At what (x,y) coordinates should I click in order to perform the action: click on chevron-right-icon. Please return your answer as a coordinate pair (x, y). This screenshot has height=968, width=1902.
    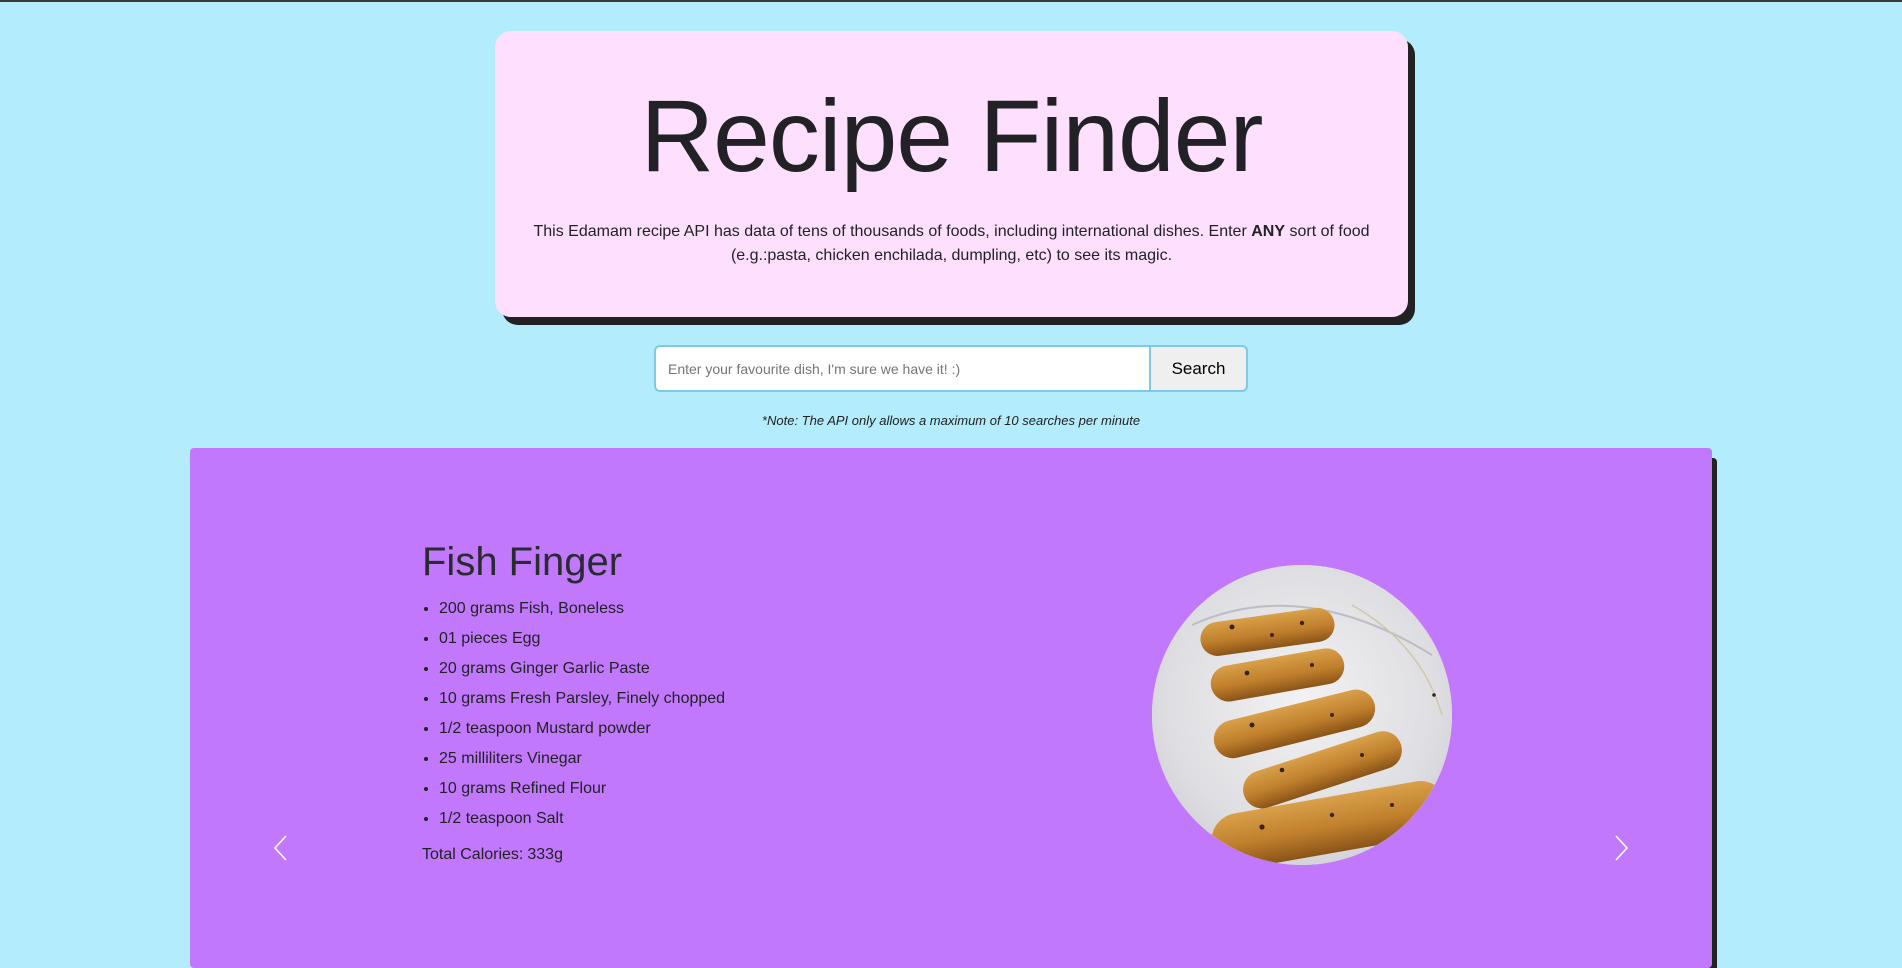
    Looking at the image, I should click on (1622, 848).